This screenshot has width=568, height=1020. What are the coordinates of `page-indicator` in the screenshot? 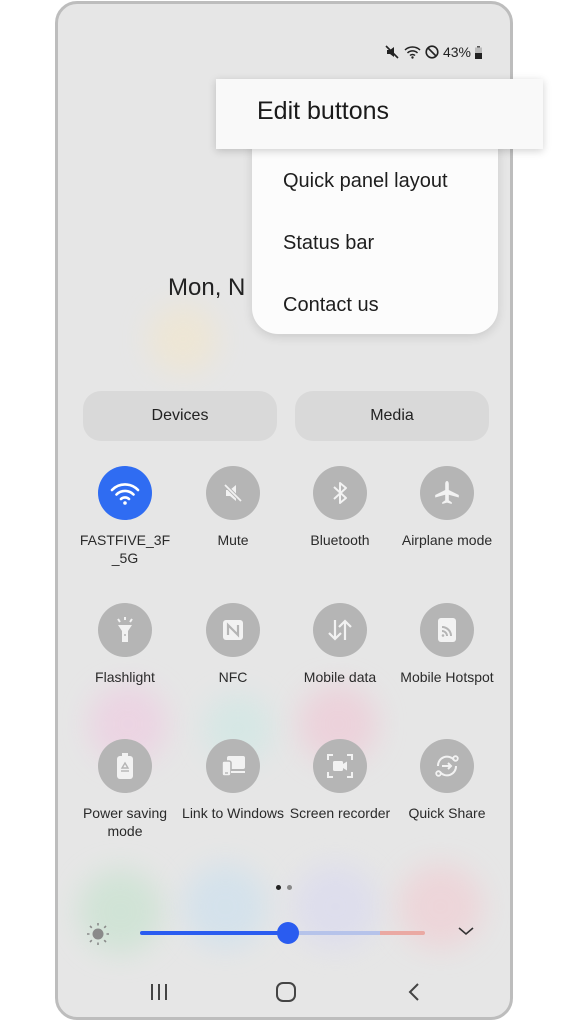 It's located at (284, 887).